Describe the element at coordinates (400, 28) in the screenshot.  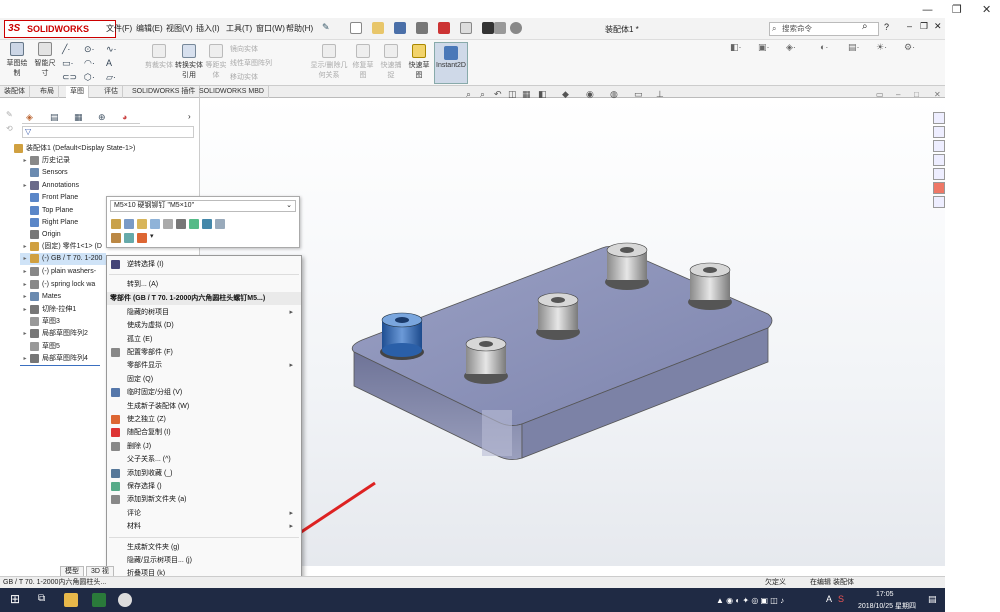
I see `save-icon` at that location.